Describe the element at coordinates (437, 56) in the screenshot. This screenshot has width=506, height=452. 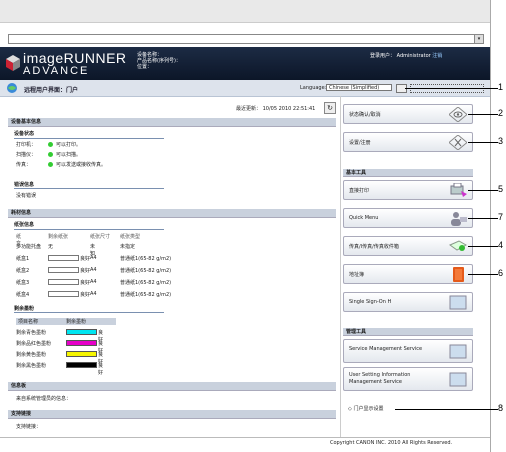
I see `logout-link: 注销` at that location.